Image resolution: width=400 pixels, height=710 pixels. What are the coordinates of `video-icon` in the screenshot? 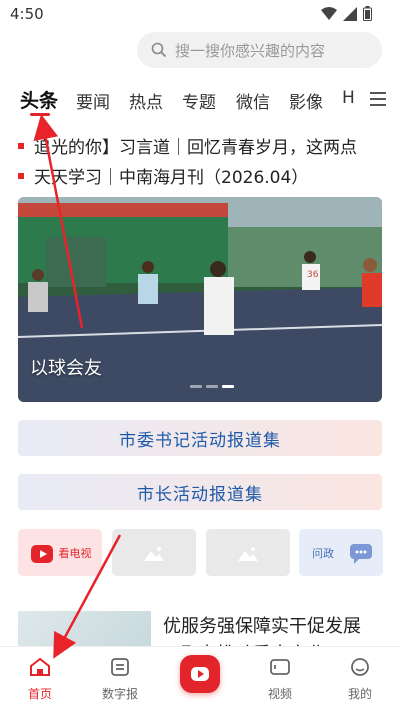 It's located at (280, 667).